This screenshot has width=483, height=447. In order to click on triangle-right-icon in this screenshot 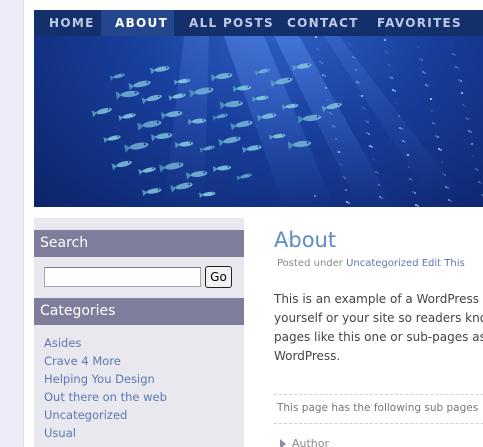, I will do `click(283, 443)`.